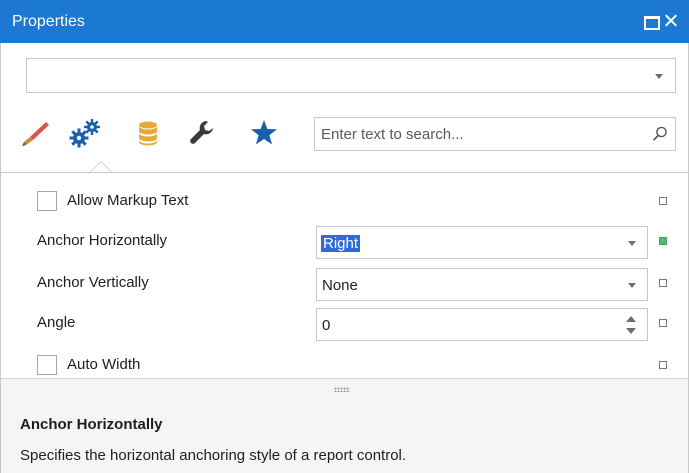  I want to click on gears-icon, so click(84, 133).